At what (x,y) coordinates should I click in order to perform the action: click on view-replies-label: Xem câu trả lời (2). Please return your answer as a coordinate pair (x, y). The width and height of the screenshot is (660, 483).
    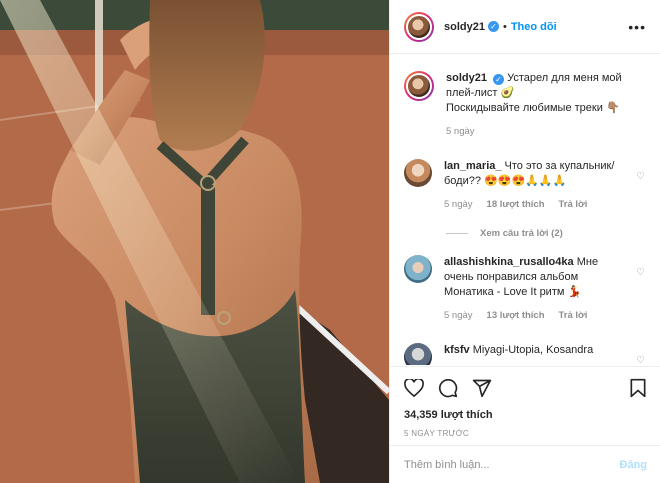
    Looking at the image, I should click on (521, 233).